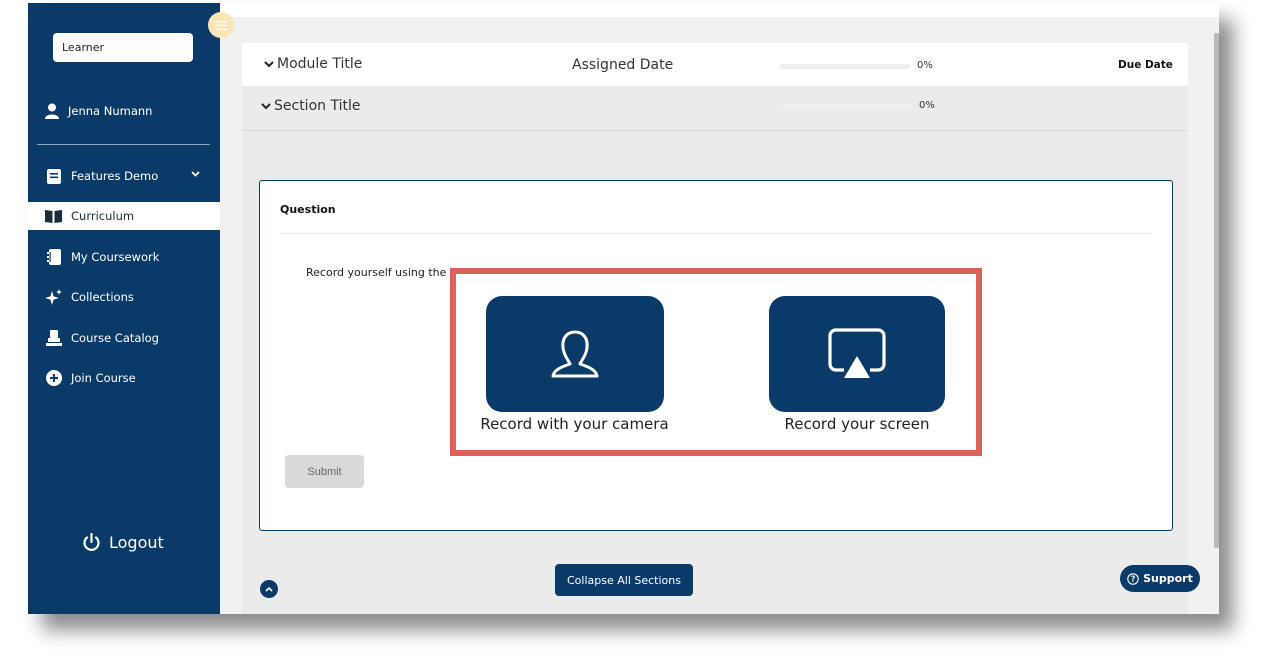  I want to click on record-camera-tile, so click(574, 354).